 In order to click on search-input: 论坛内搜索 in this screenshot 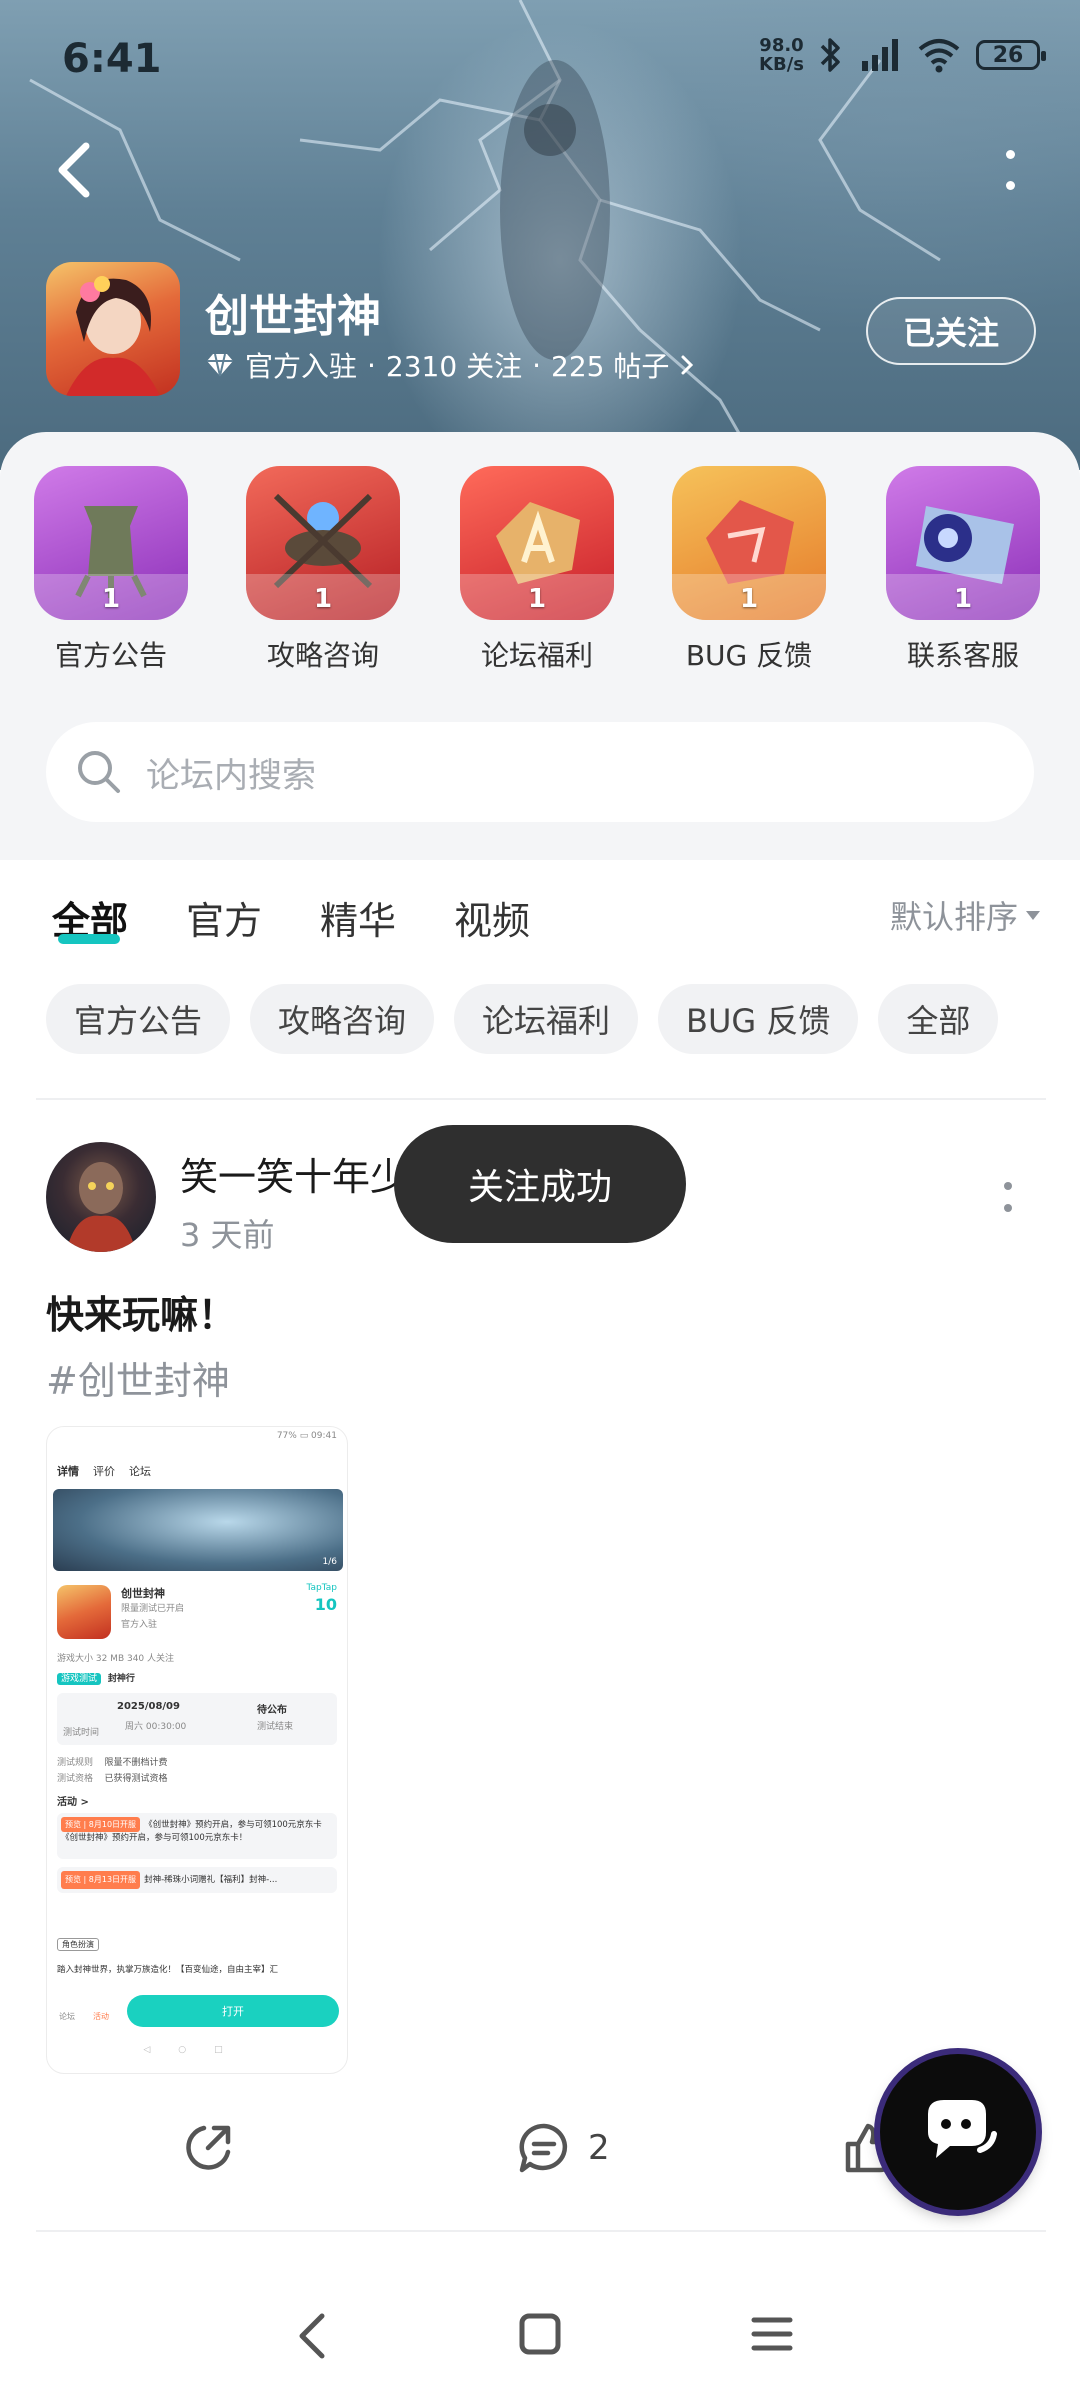, I will do `click(231, 772)`.